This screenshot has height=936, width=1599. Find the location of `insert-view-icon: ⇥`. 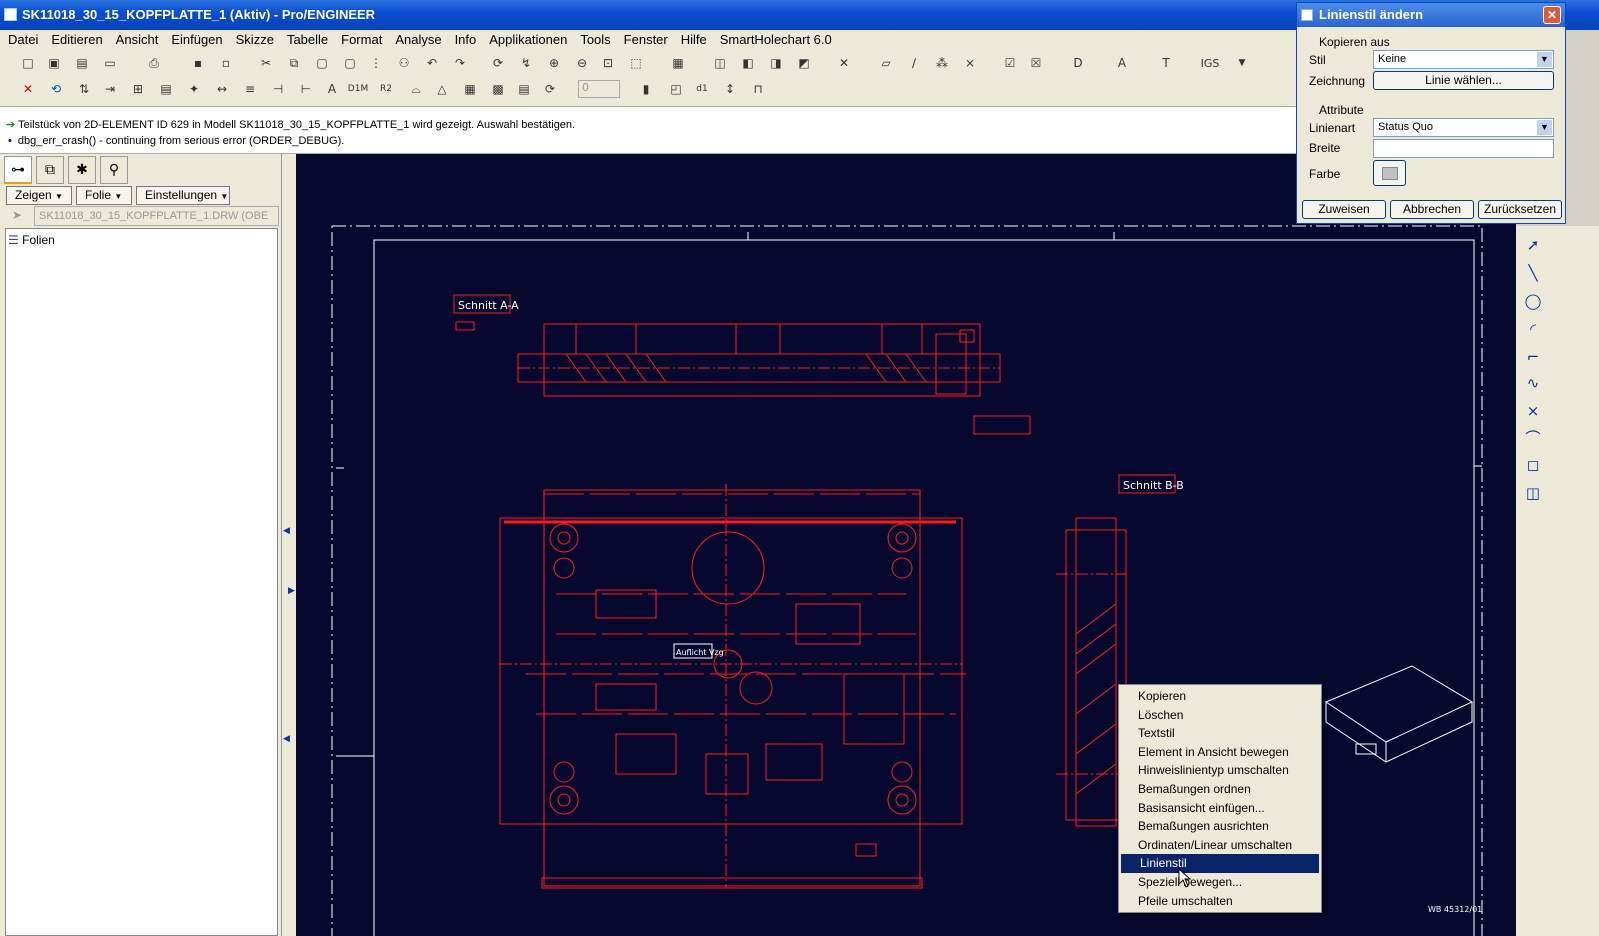

insert-view-icon: ⇥ is located at coordinates (110, 89).